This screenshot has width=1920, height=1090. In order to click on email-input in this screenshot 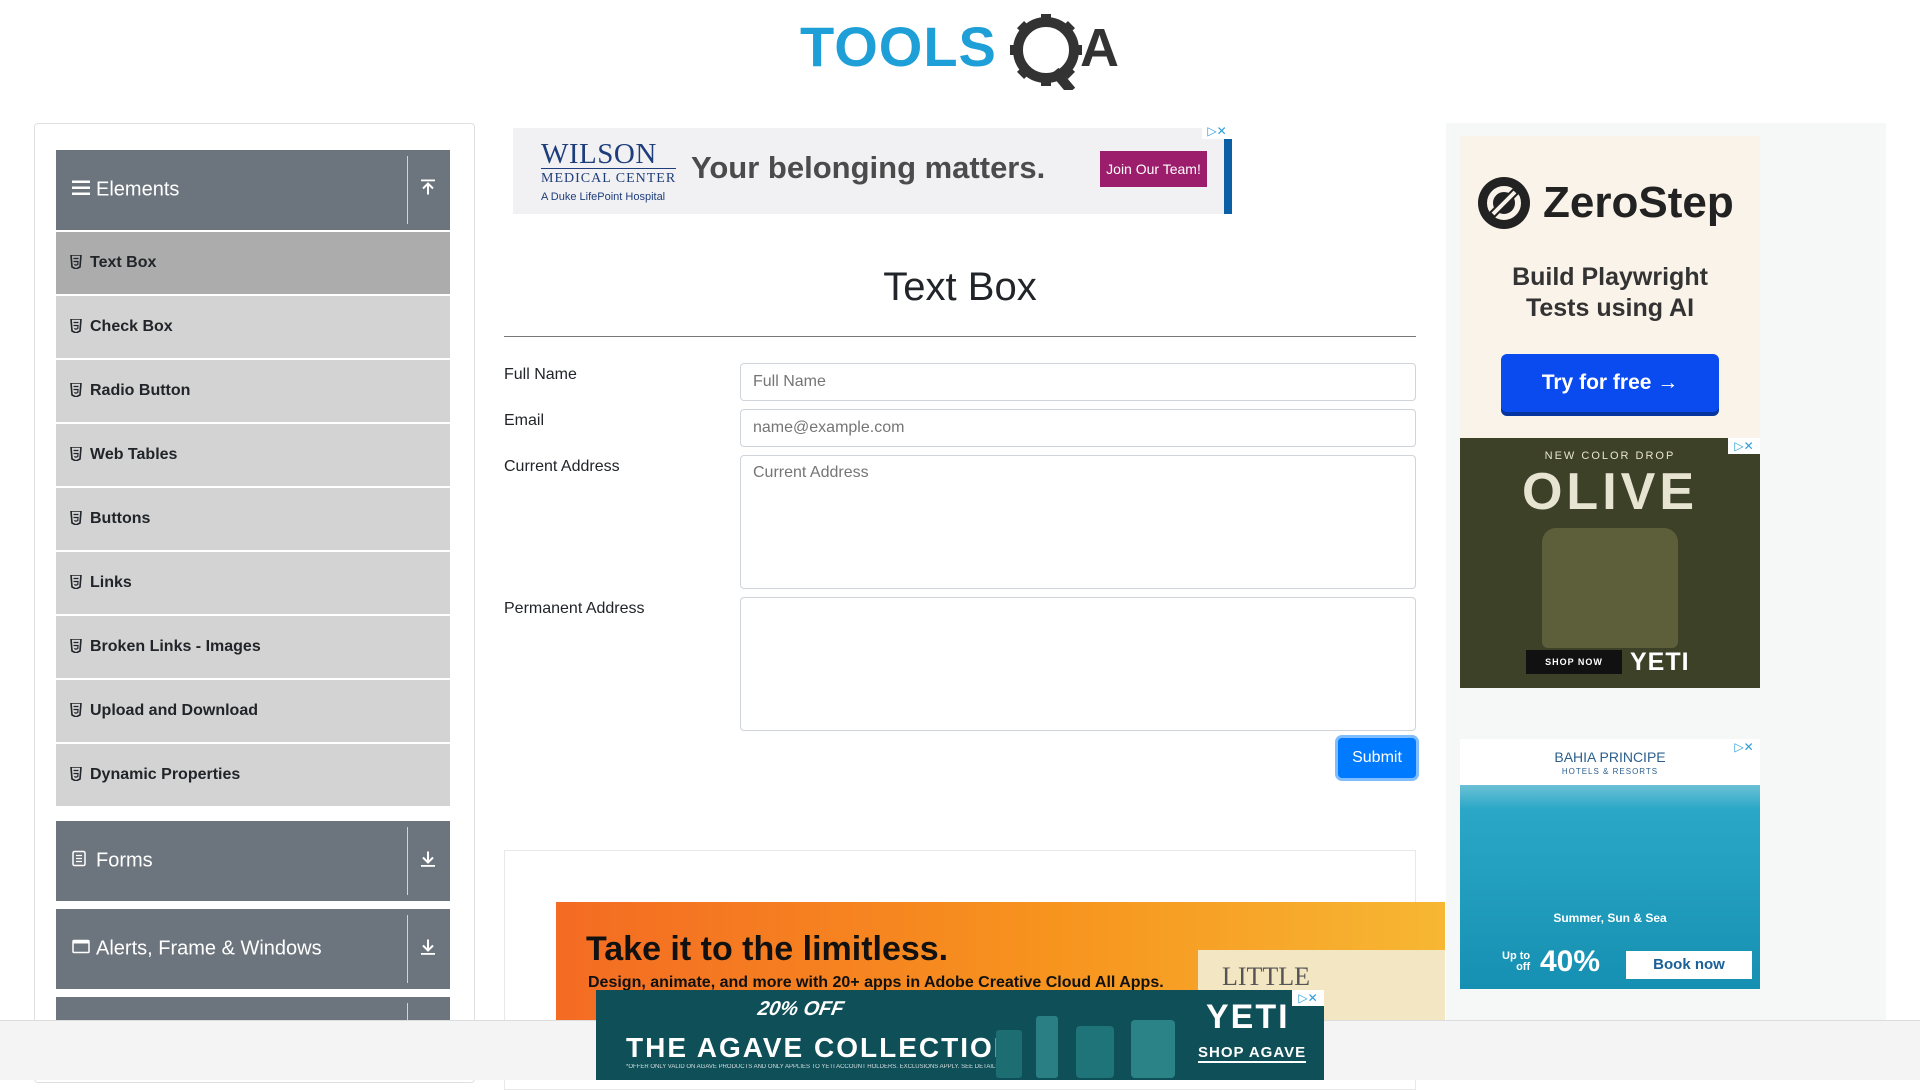, I will do `click(1078, 428)`.